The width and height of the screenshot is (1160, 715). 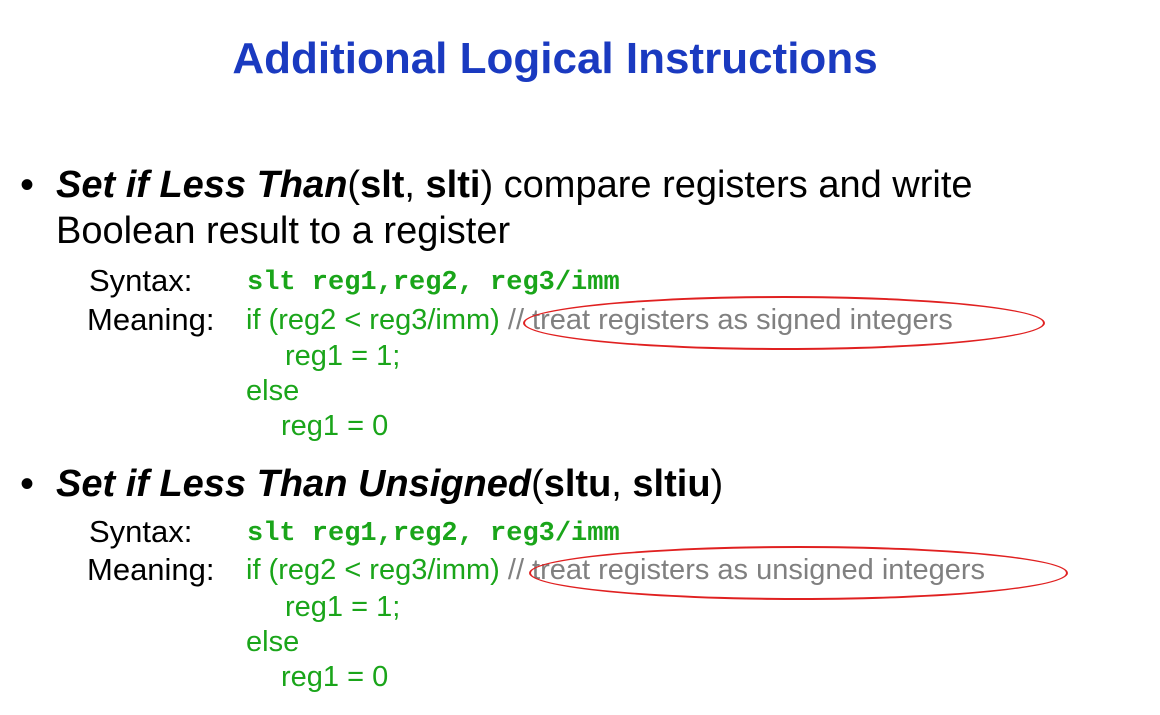 What do you see at coordinates (335, 426) in the screenshot?
I see `bullet-1-else-body: reg1 = 0` at bounding box center [335, 426].